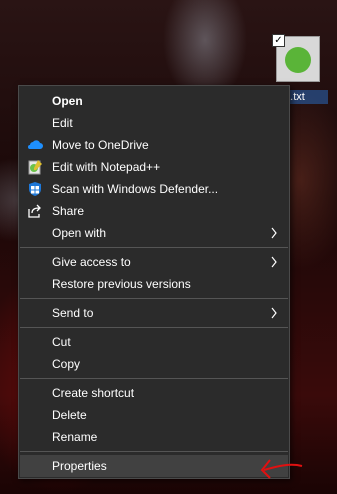 This screenshot has height=494, width=337. I want to click on menu-item-properties: Properties, so click(154, 466).